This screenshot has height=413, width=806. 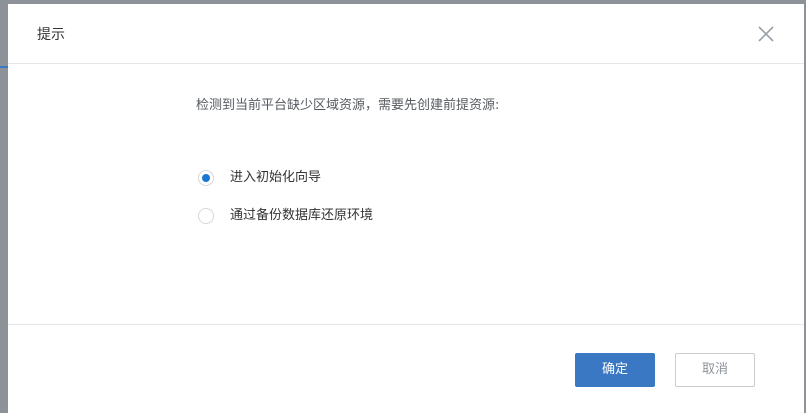 What do you see at coordinates (406, 34) in the screenshot?
I see `dialog-header: 提示` at bounding box center [406, 34].